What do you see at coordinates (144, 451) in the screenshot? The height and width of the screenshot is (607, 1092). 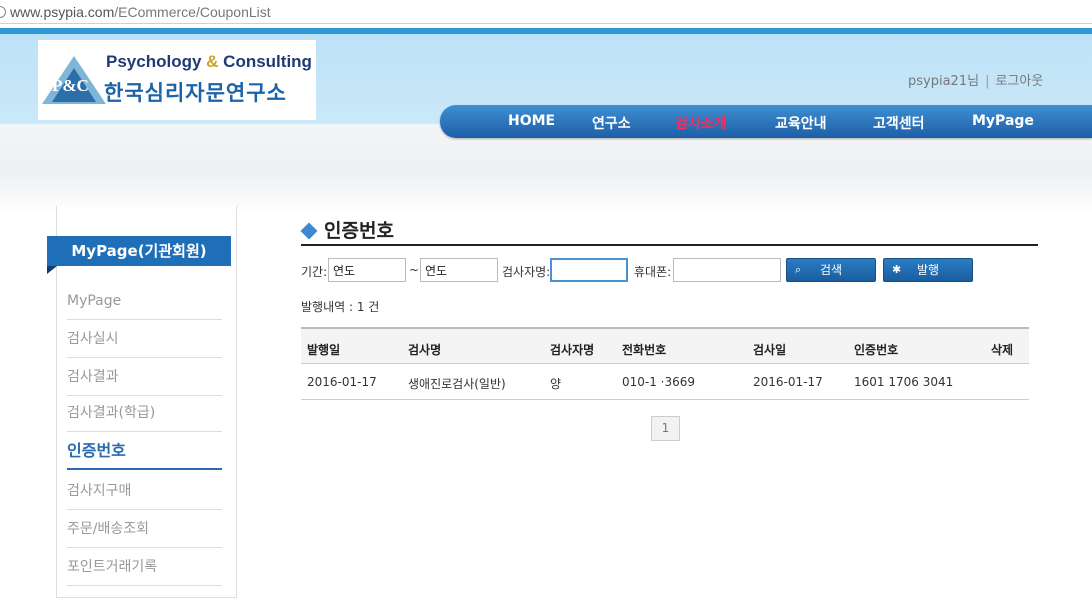 I see `sidebar-item-auth-code: 인증번호` at bounding box center [144, 451].